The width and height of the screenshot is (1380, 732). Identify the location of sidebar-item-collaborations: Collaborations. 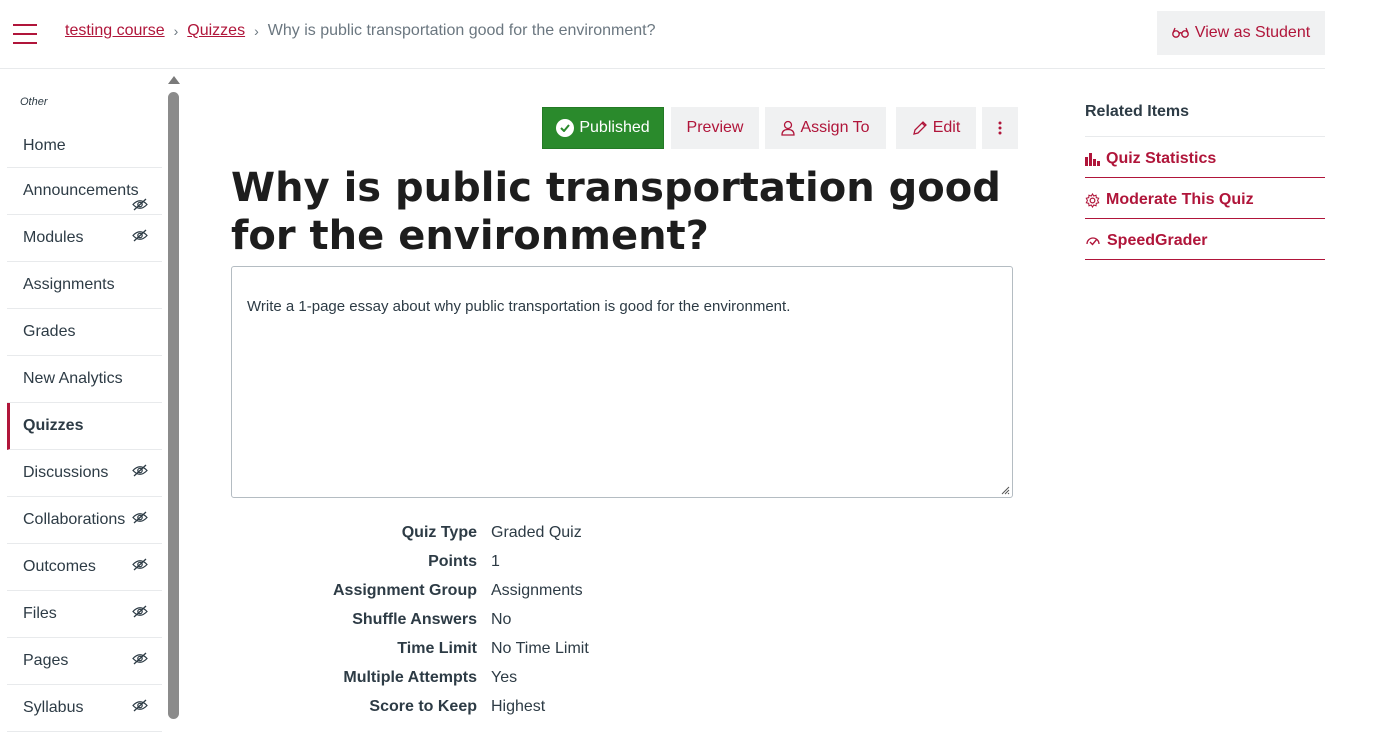
(84, 520).